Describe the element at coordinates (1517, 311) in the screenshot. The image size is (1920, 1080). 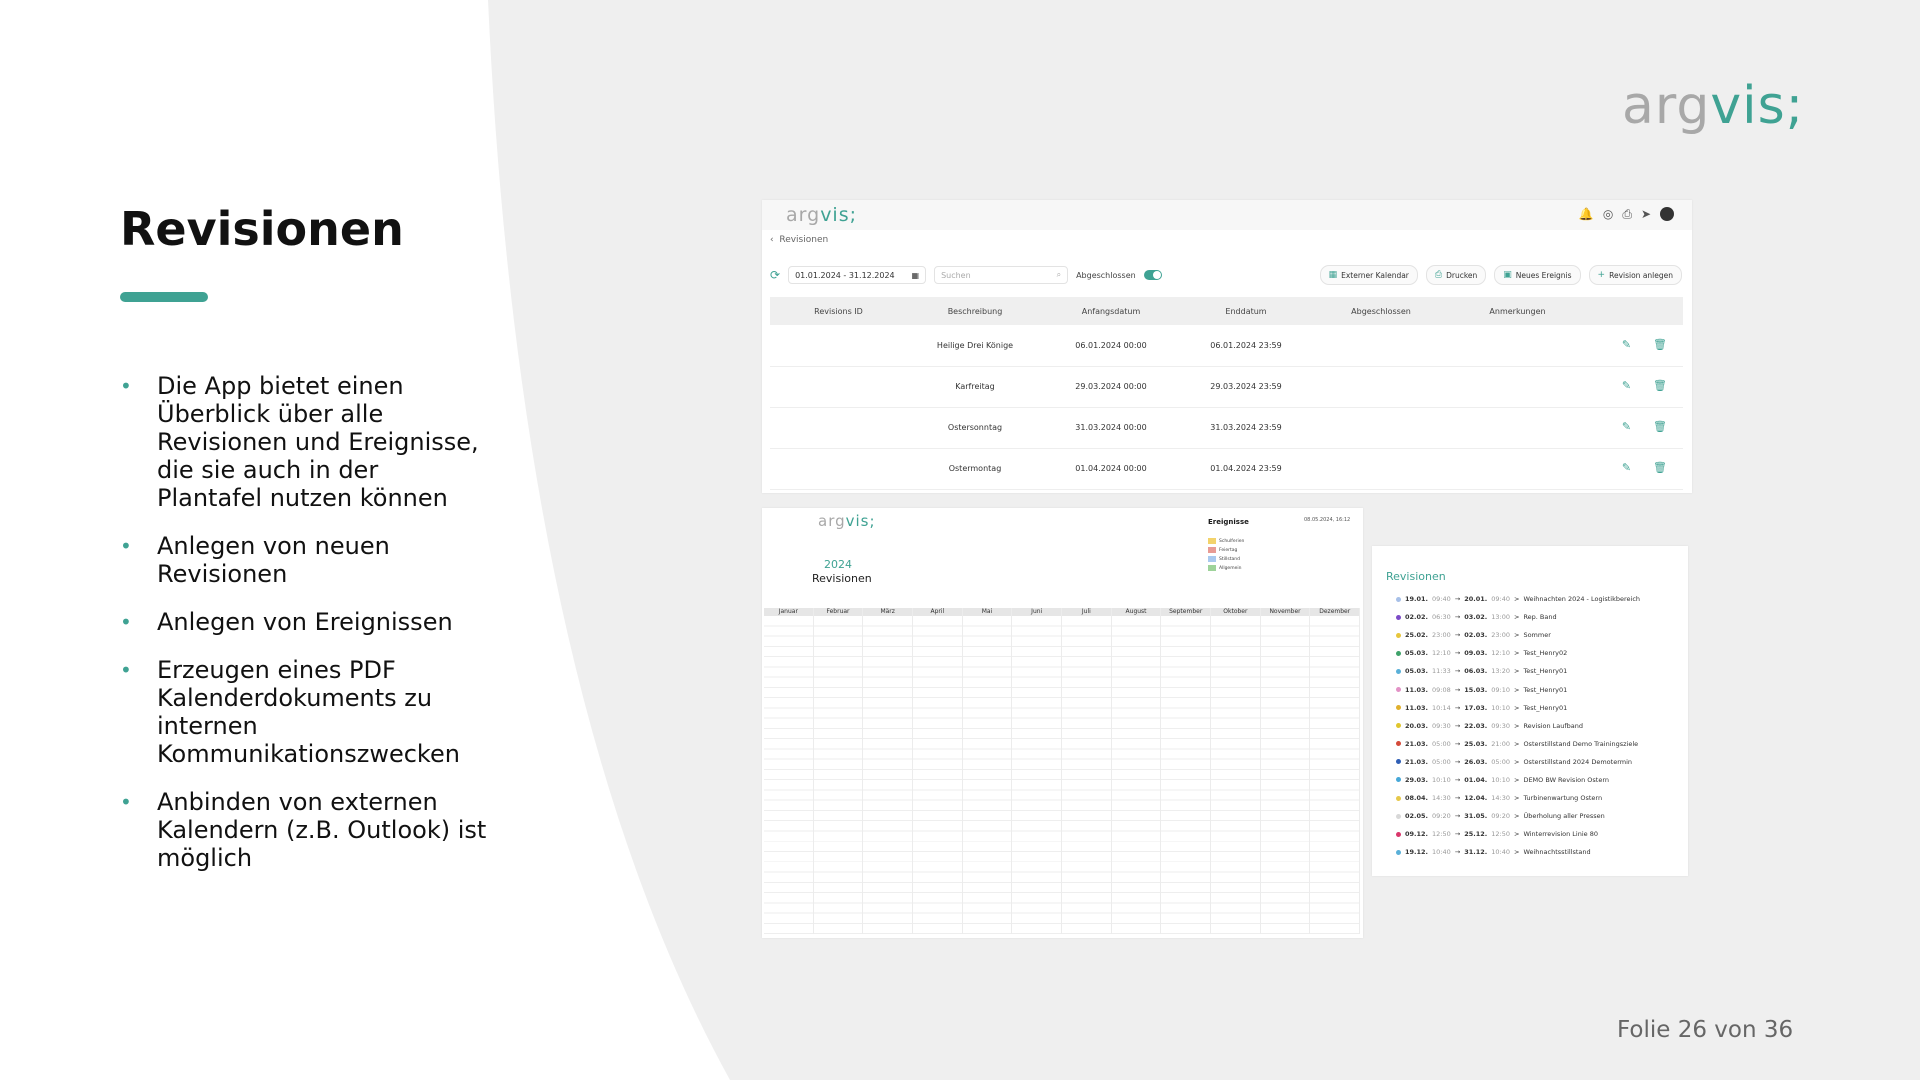
I see `column-header: Anmerkungen` at that location.